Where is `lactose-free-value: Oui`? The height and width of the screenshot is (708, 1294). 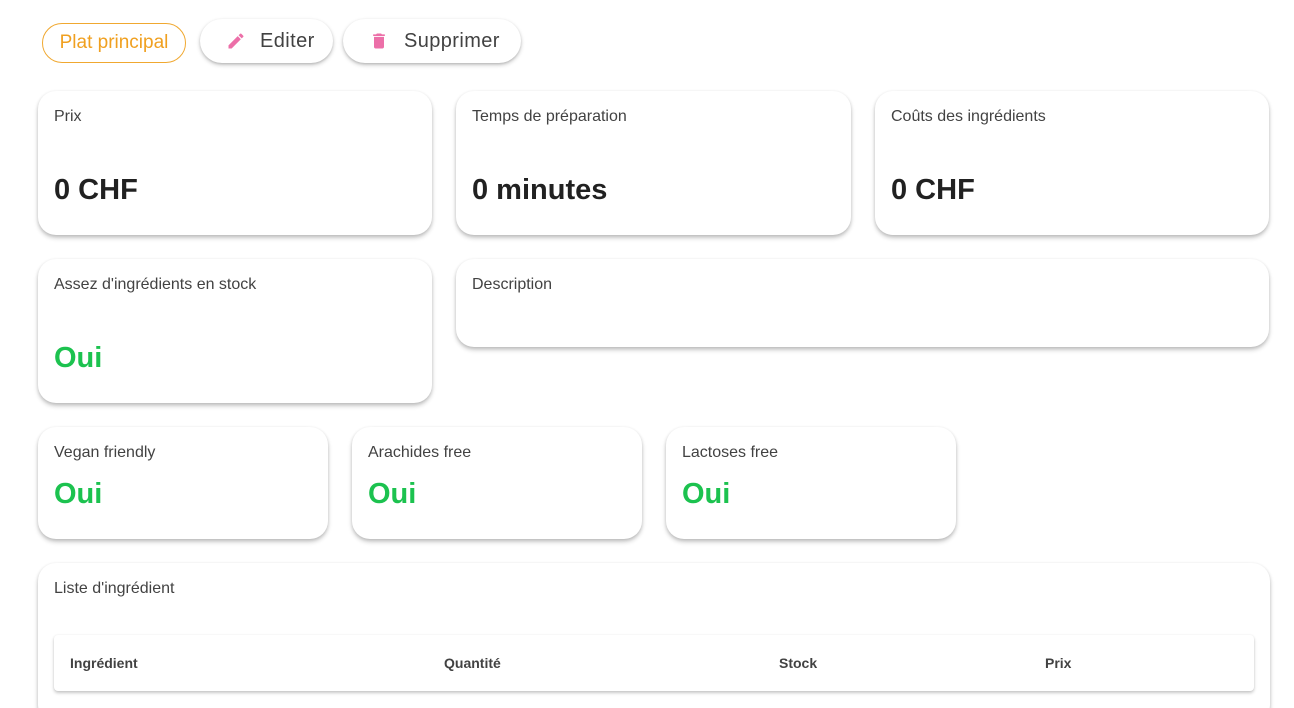
lactose-free-value: Oui is located at coordinates (706, 494).